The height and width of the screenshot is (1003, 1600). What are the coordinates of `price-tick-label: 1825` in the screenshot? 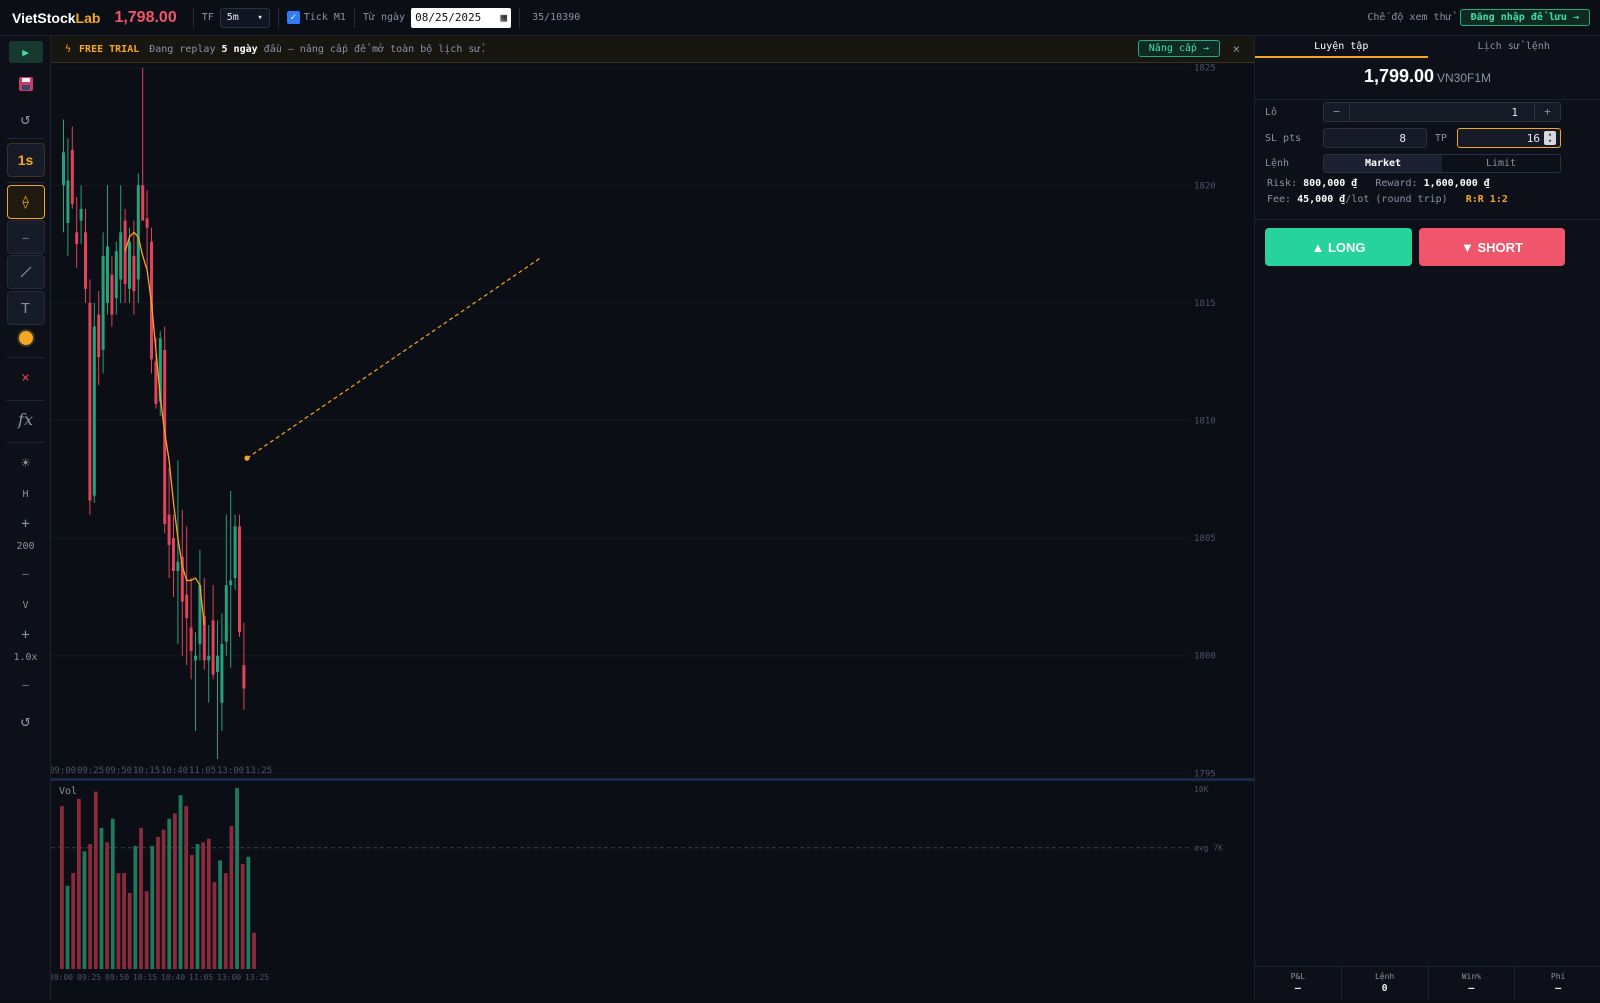 It's located at (1205, 69).